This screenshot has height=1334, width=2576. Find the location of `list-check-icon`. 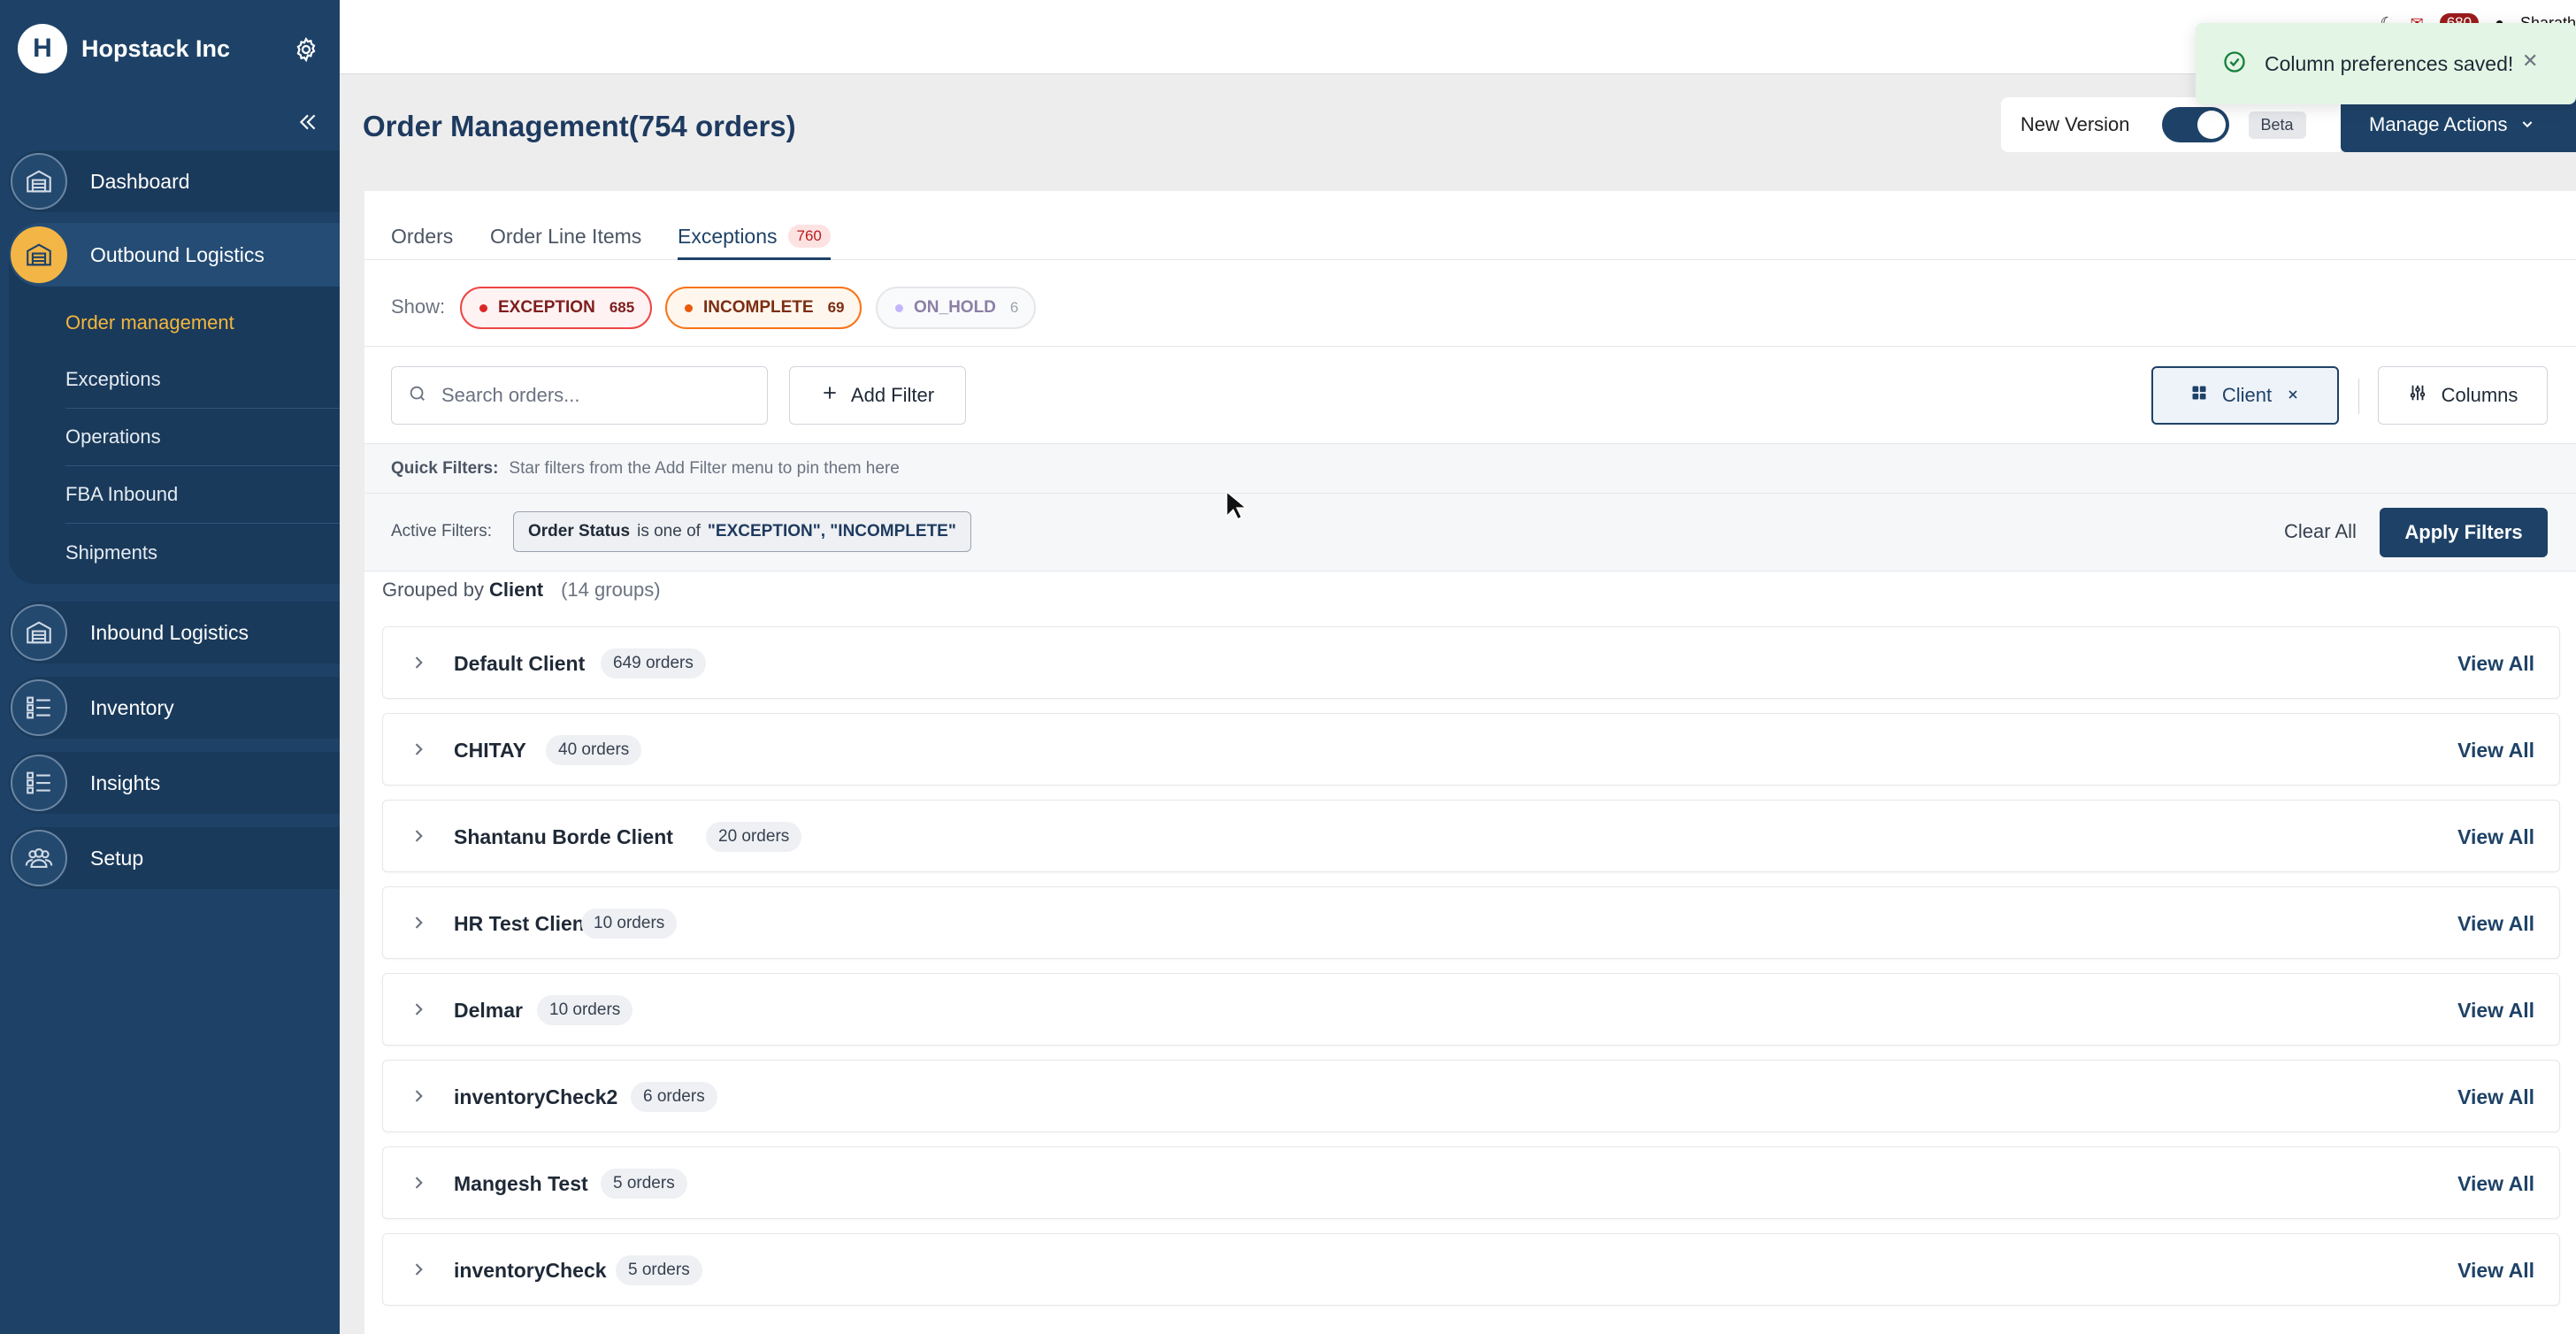

list-check-icon is located at coordinates (39, 783).